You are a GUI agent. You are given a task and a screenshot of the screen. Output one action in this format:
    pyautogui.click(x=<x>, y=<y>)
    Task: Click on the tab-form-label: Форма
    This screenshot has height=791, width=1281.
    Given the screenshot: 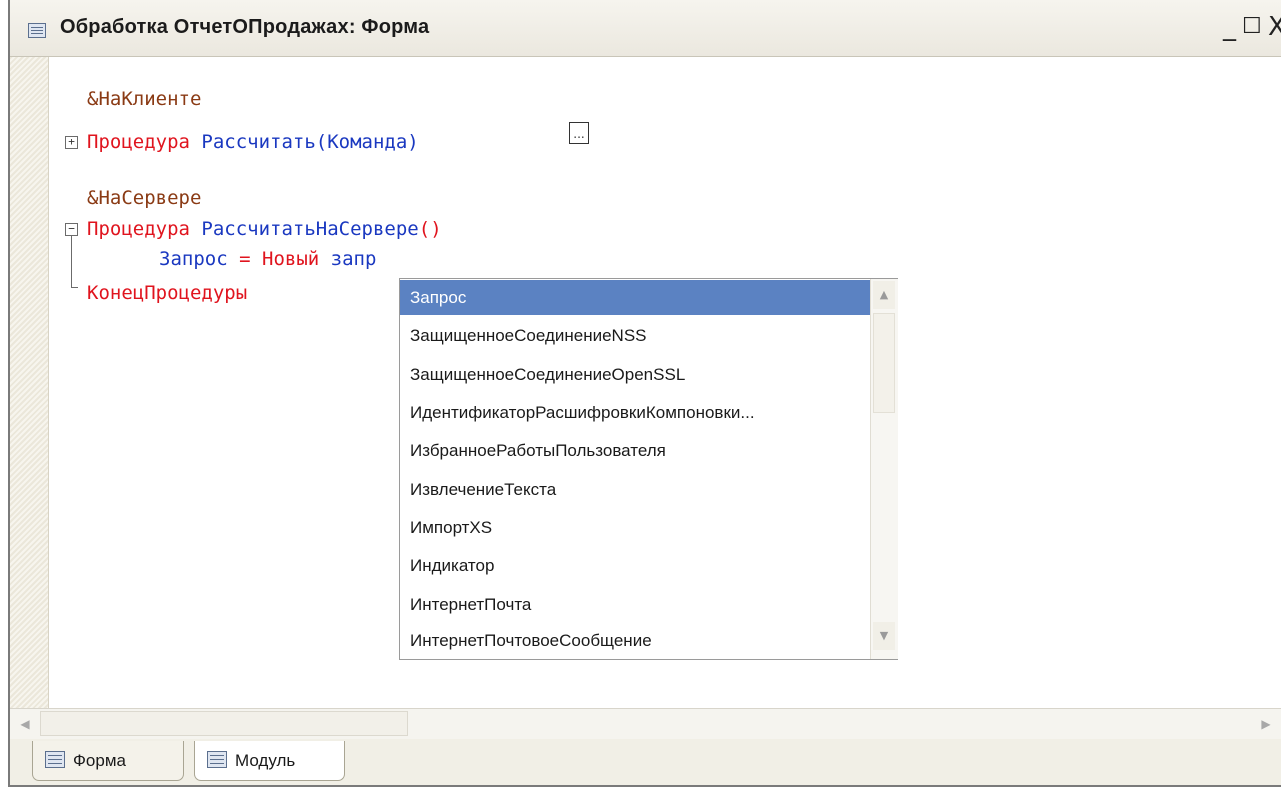 What is the action you would take?
    pyautogui.click(x=99, y=760)
    